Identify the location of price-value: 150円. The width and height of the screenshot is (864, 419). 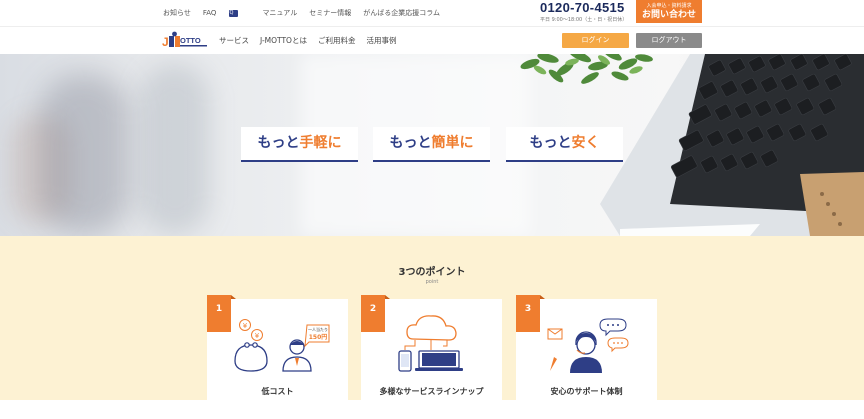
(318, 337).